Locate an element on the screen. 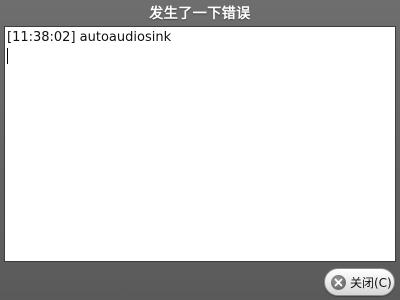 Image resolution: width=400 pixels, height=300 pixels. close-button-label: 关闭(C) is located at coordinates (371, 282).